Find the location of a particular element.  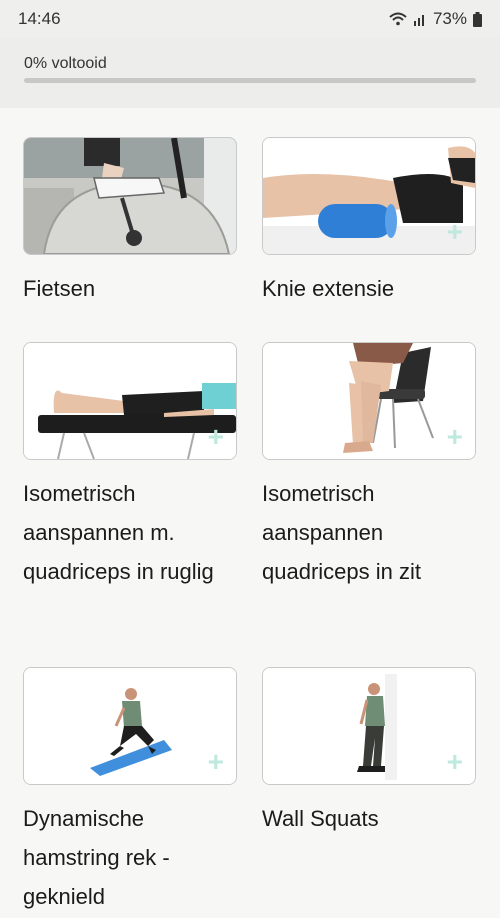

exercise-card: + Fietsen is located at coordinates (130, 222).